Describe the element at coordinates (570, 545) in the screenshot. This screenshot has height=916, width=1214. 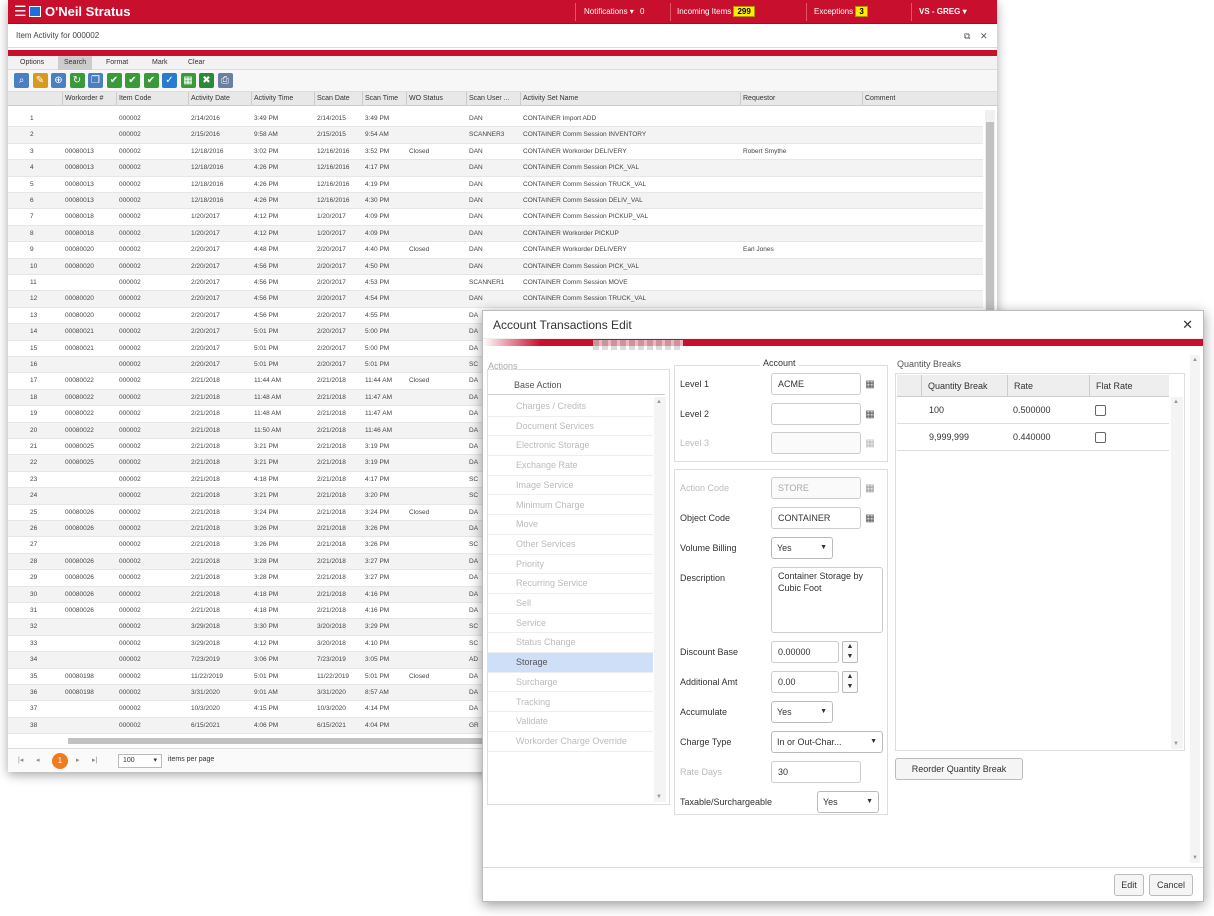
I see `action-item-other-services: Other Services` at that location.